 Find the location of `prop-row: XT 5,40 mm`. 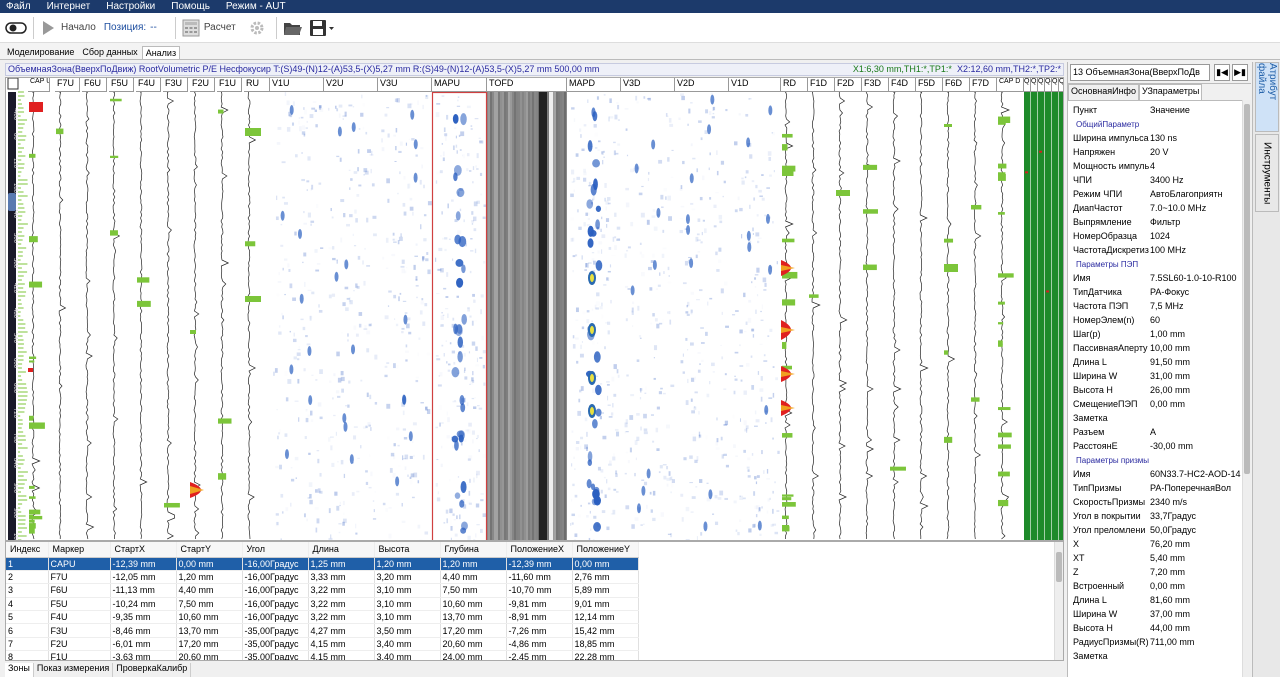

prop-row: XT 5,40 mm is located at coordinates (1159, 558).